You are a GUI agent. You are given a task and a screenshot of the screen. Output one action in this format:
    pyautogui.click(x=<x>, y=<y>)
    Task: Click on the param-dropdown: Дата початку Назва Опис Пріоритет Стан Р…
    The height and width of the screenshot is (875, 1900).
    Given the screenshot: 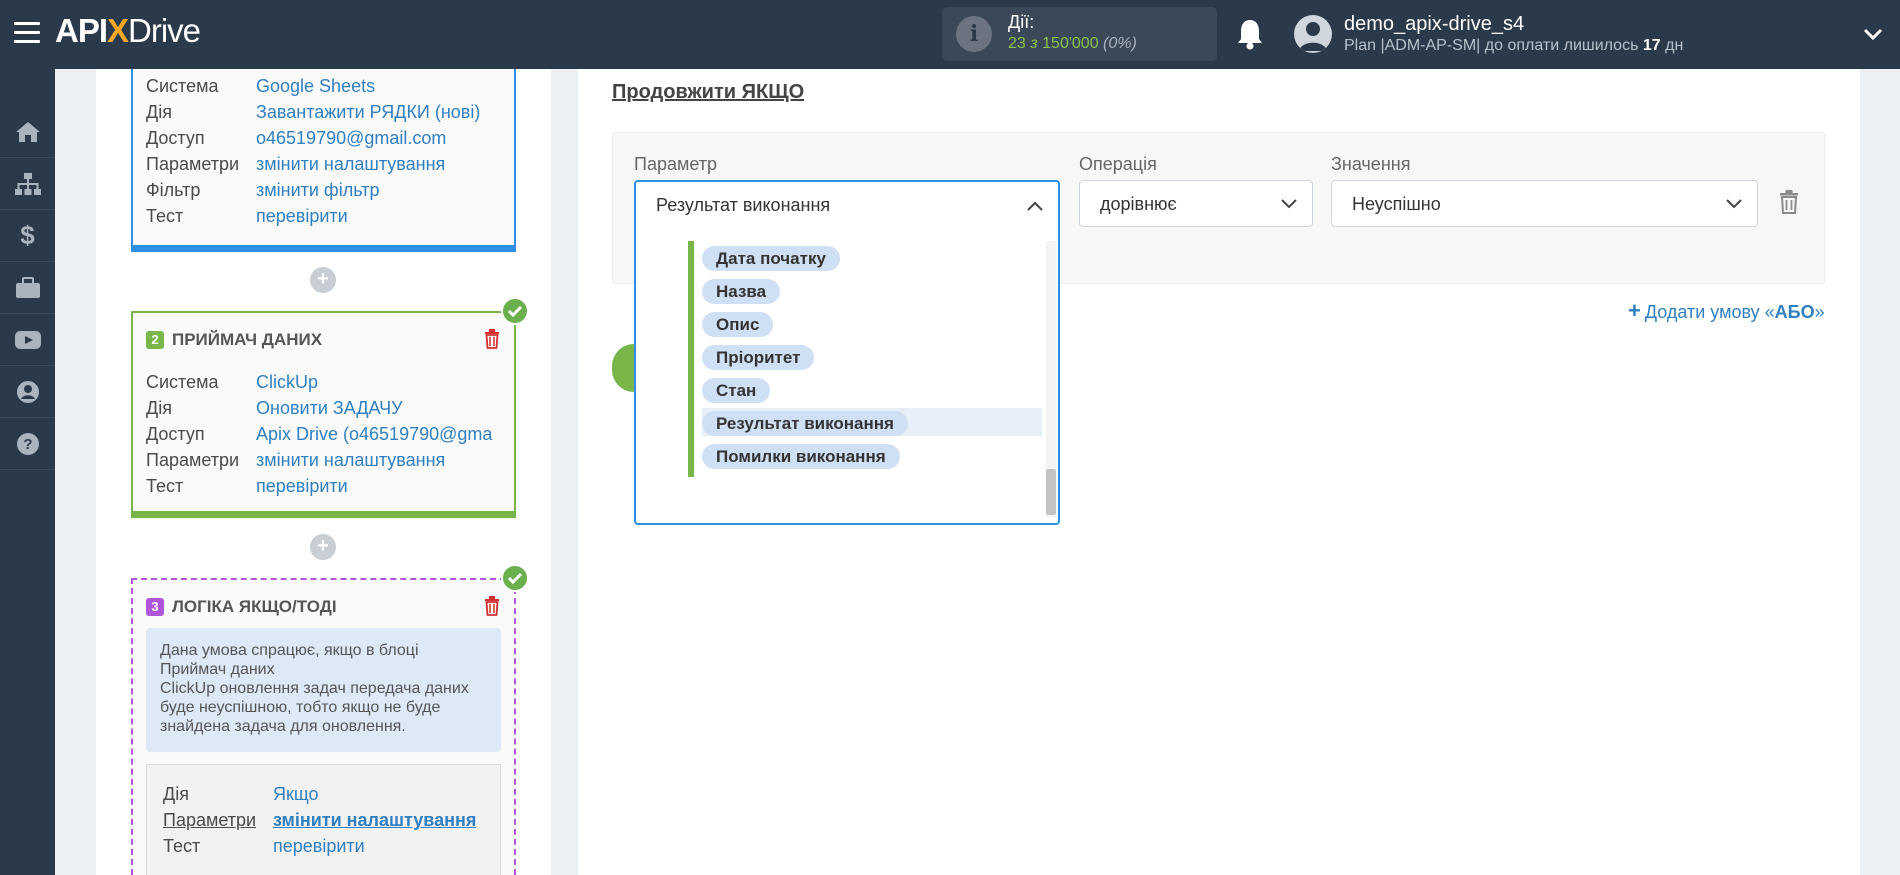 What is the action you would take?
    pyautogui.click(x=847, y=383)
    